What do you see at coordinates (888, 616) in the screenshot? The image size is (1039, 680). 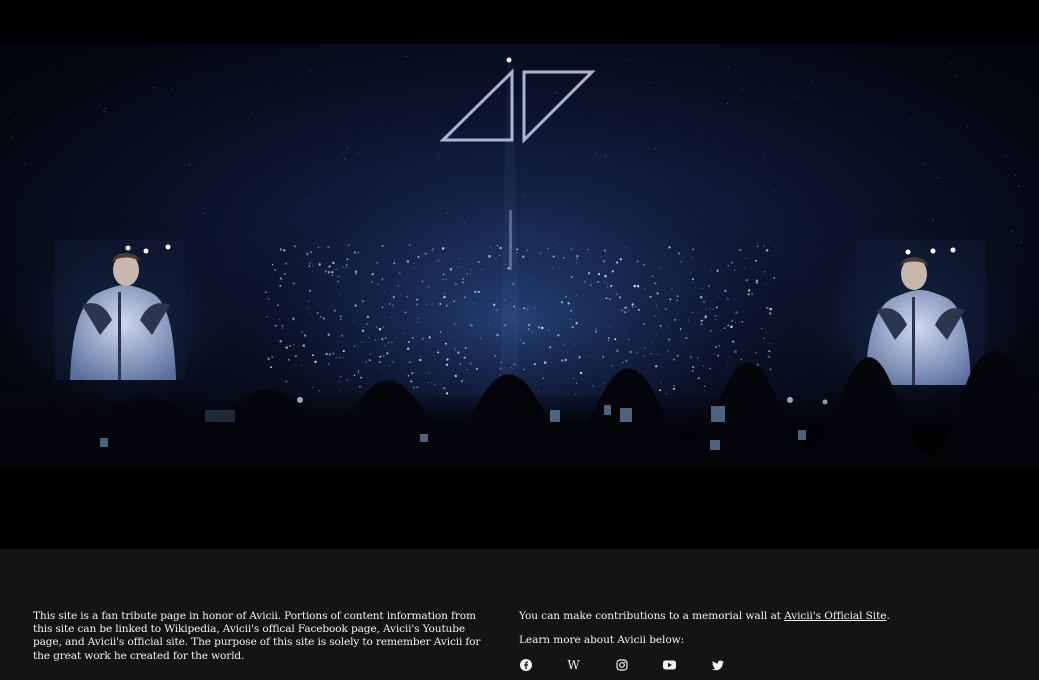 I see `memorial-suffix: .` at bounding box center [888, 616].